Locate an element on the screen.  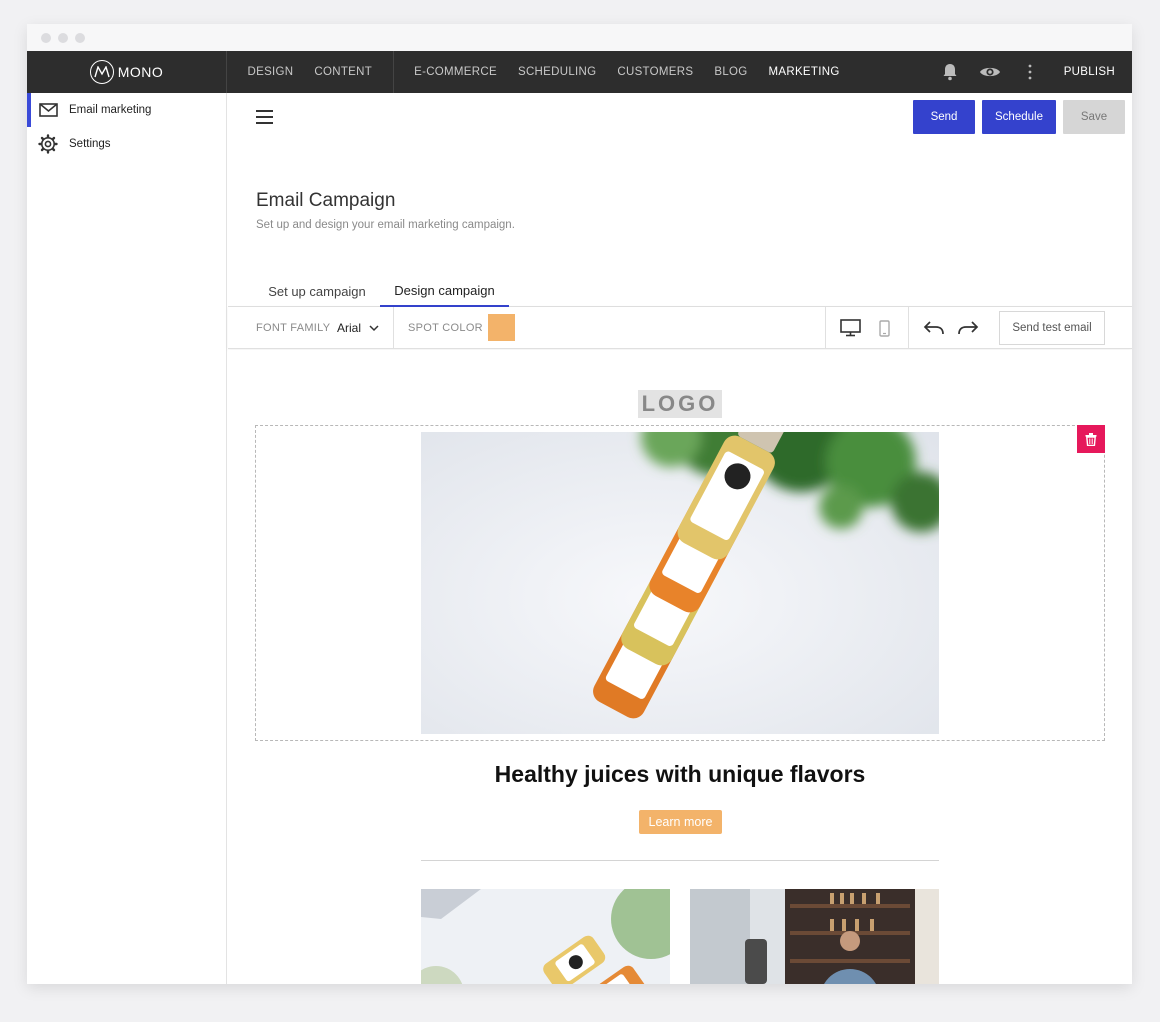
page-title: Email Campaign is located at coordinates (326, 200).